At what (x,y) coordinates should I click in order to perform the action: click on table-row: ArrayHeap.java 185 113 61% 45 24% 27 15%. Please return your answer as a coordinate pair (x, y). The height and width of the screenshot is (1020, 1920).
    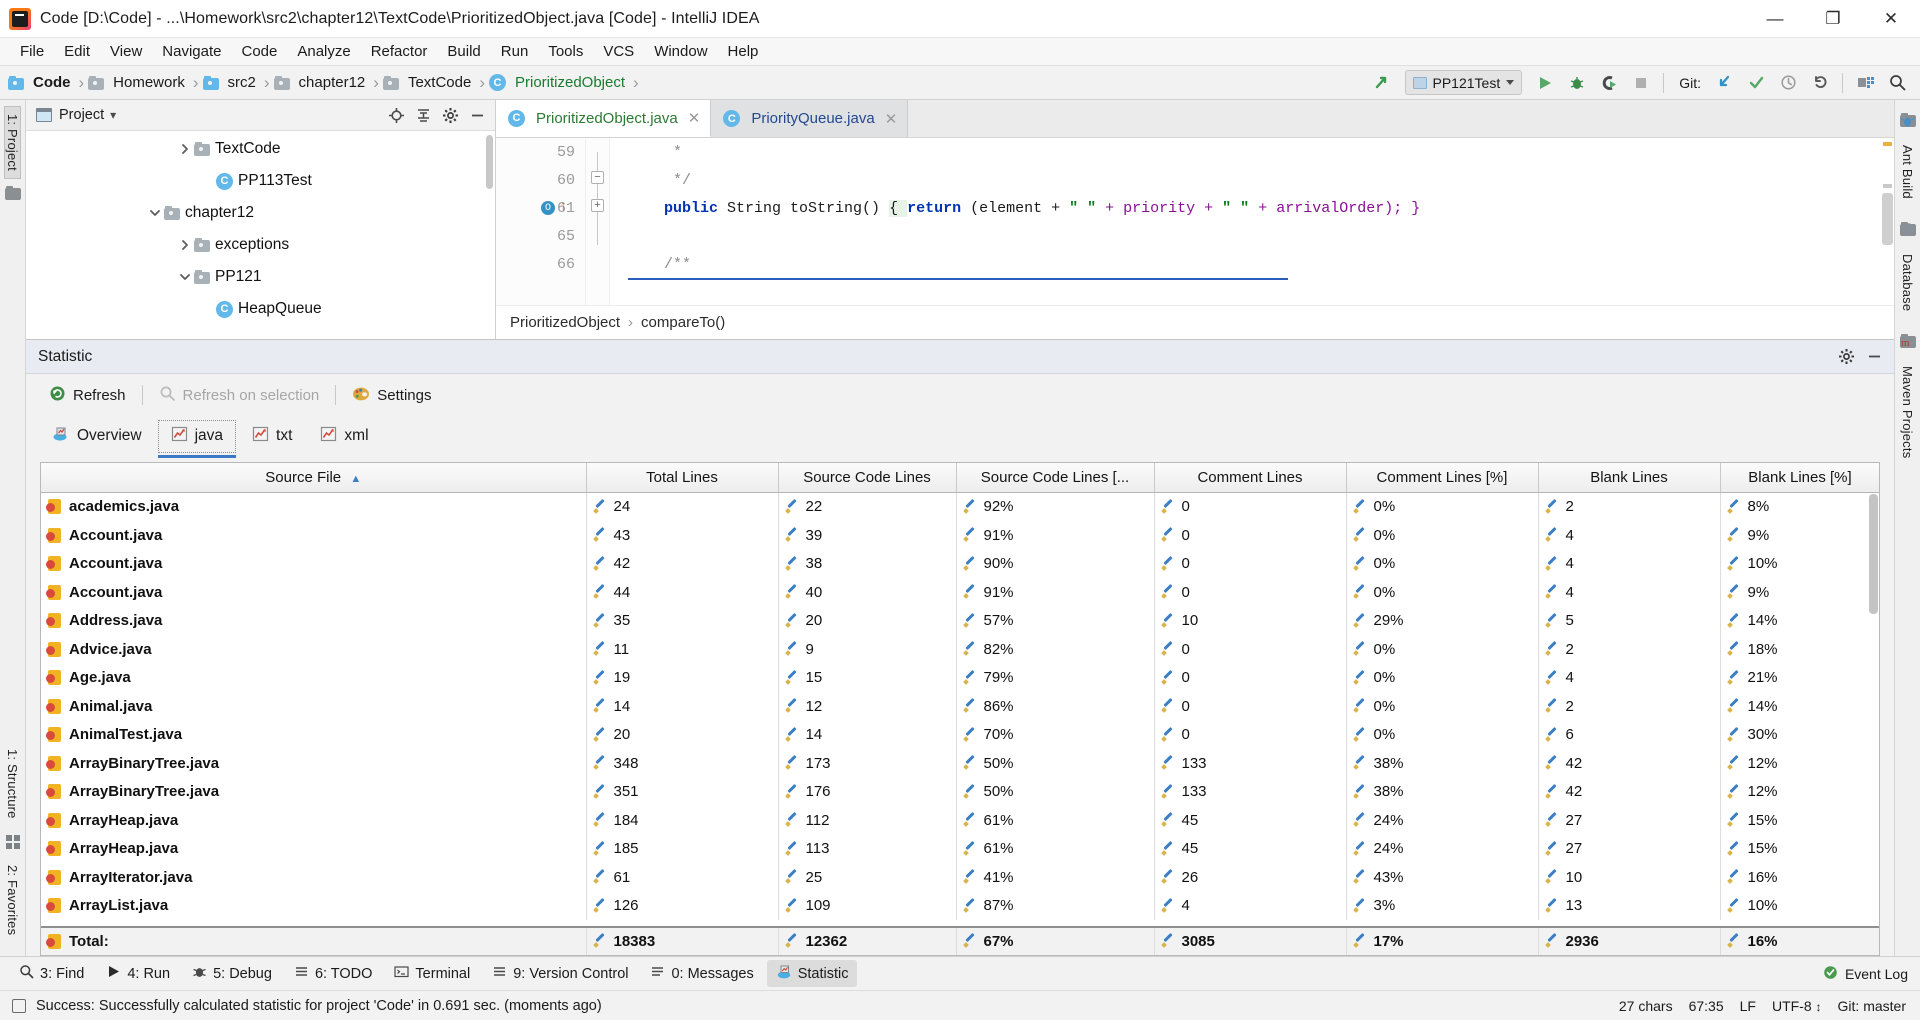
    Looking at the image, I should click on (960, 848).